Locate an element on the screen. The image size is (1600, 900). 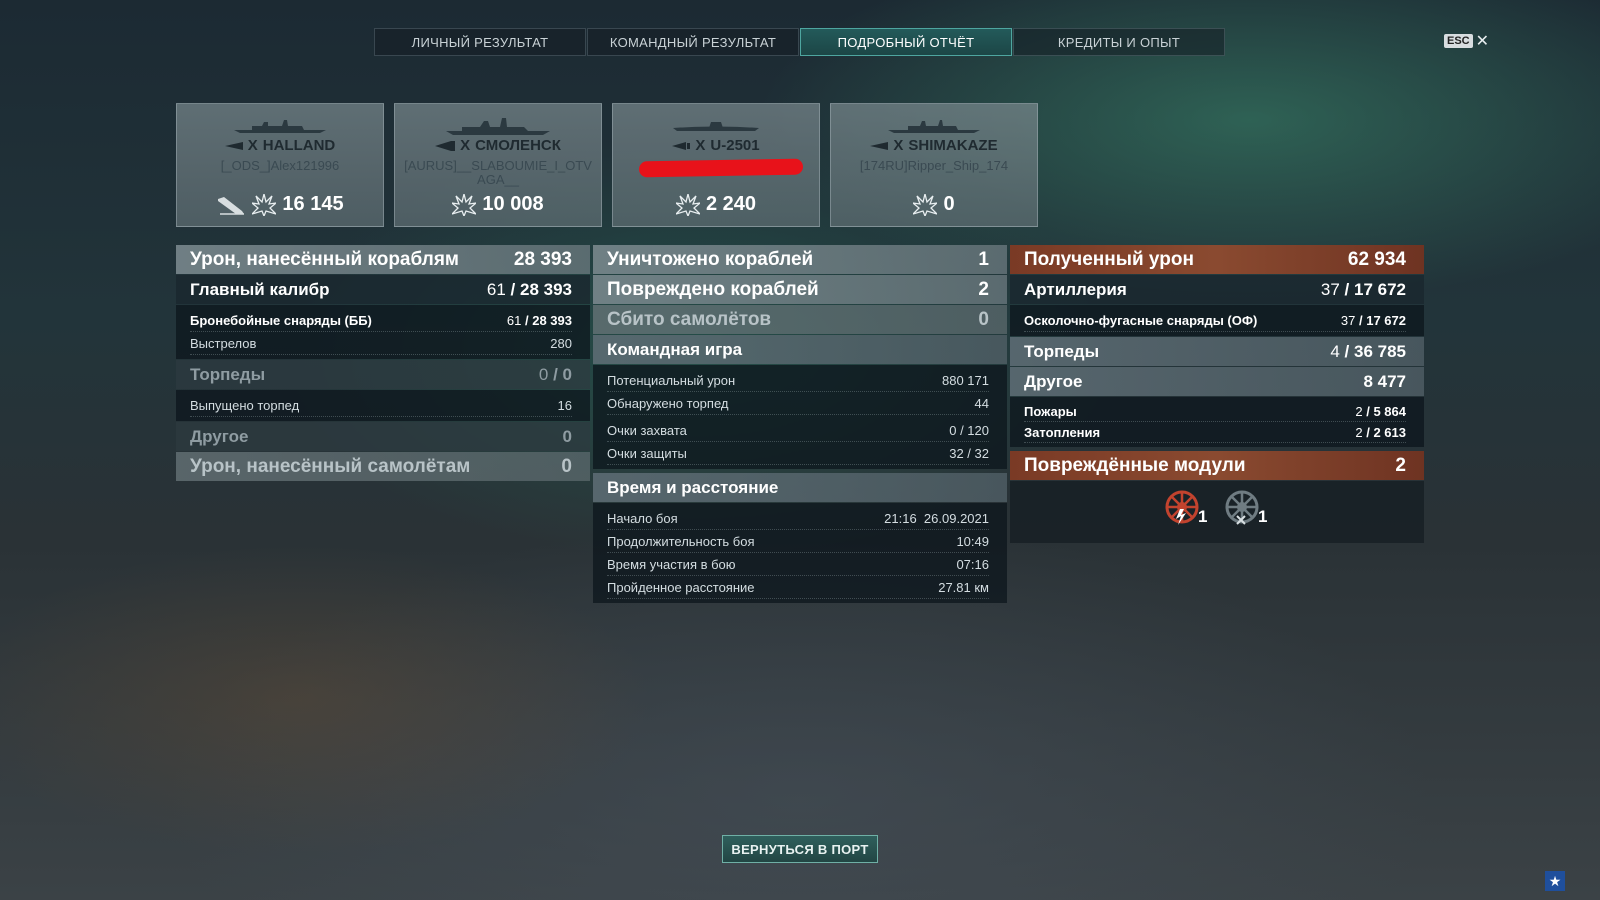
other-damage-details: Пожары 2 / 5 864 Затопления 2 / 2 613 is located at coordinates (1217, 422).